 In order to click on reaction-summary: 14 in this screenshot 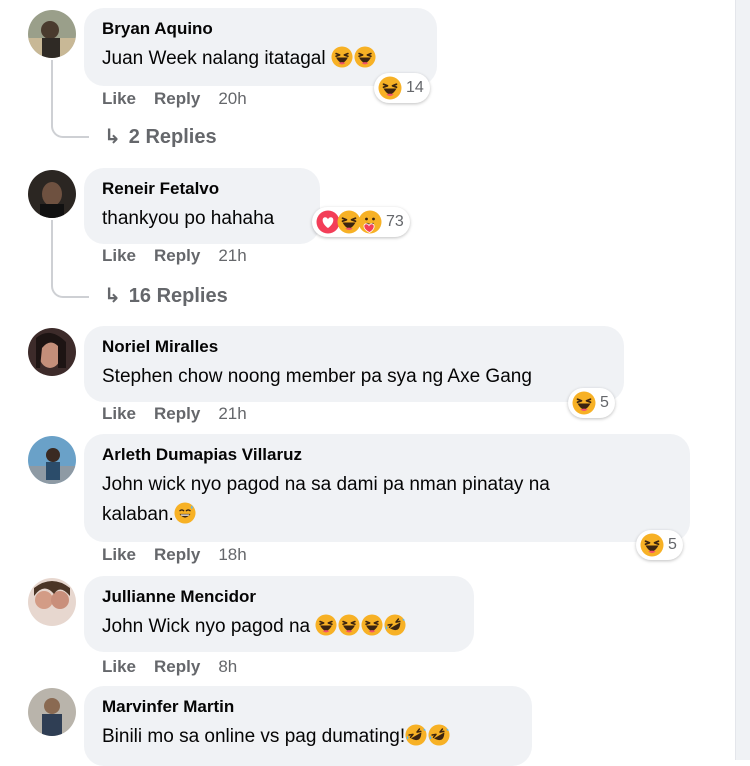, I will do `click(402, 88)`.